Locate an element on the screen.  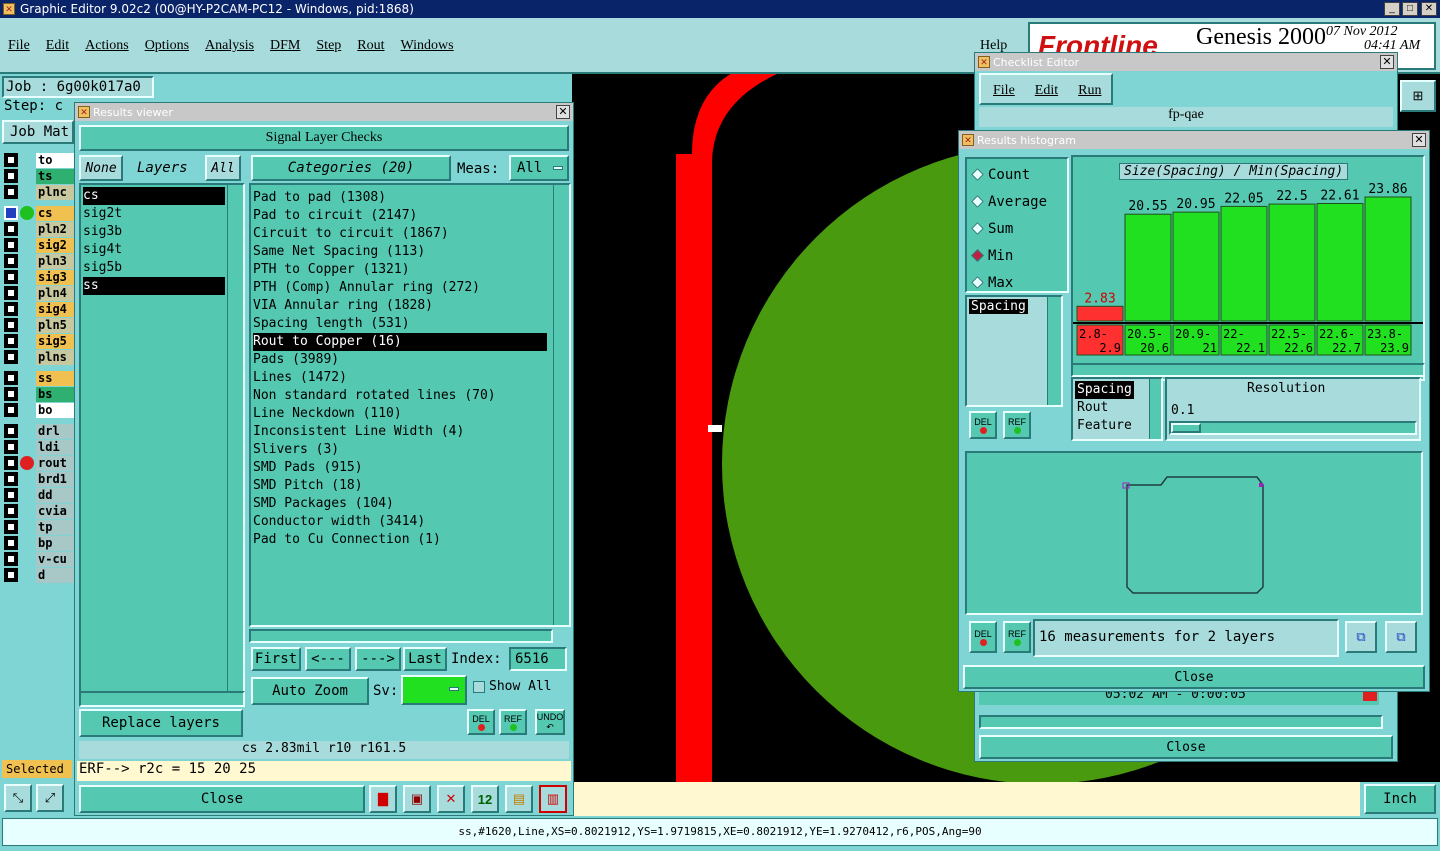
layer-name: bs is located at coordinates (55, 394).